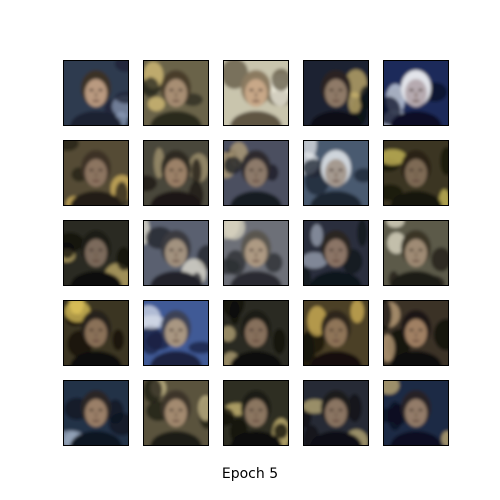 Image resolution: width=500 pixels, height=500 pixels. I want to click on epoch-caption: Epoch 5, so click(250, 474).